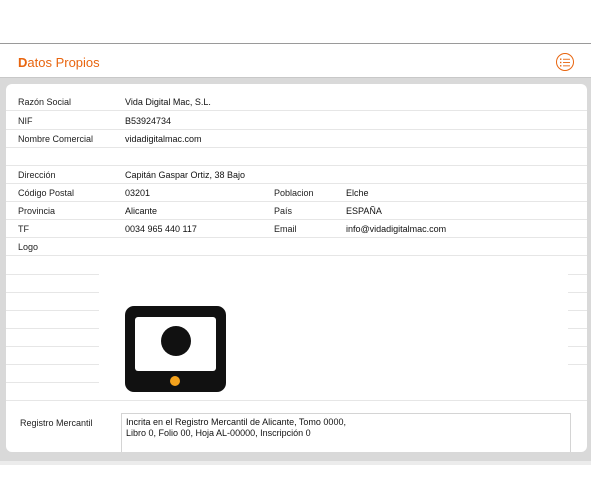 The width and height of the screenshot is (591, 503). I want to click on page-title: Datos Propios, so click(59, 62).